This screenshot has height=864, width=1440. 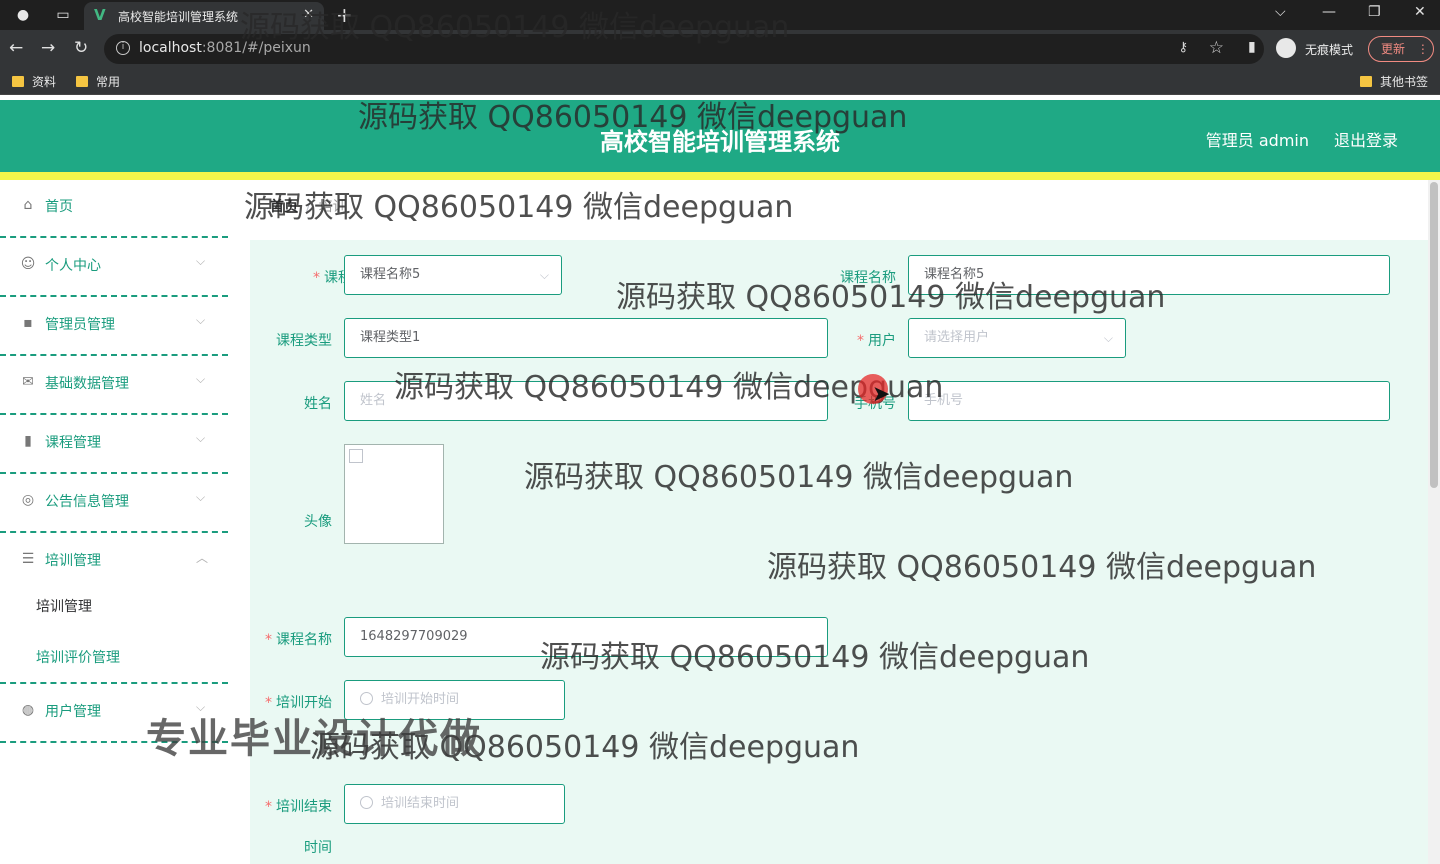 What do you see at coordinates (454, 804) in the screenshot?
I see `training-end-picker: 培训结束时间` at bounding box center [454, 804].